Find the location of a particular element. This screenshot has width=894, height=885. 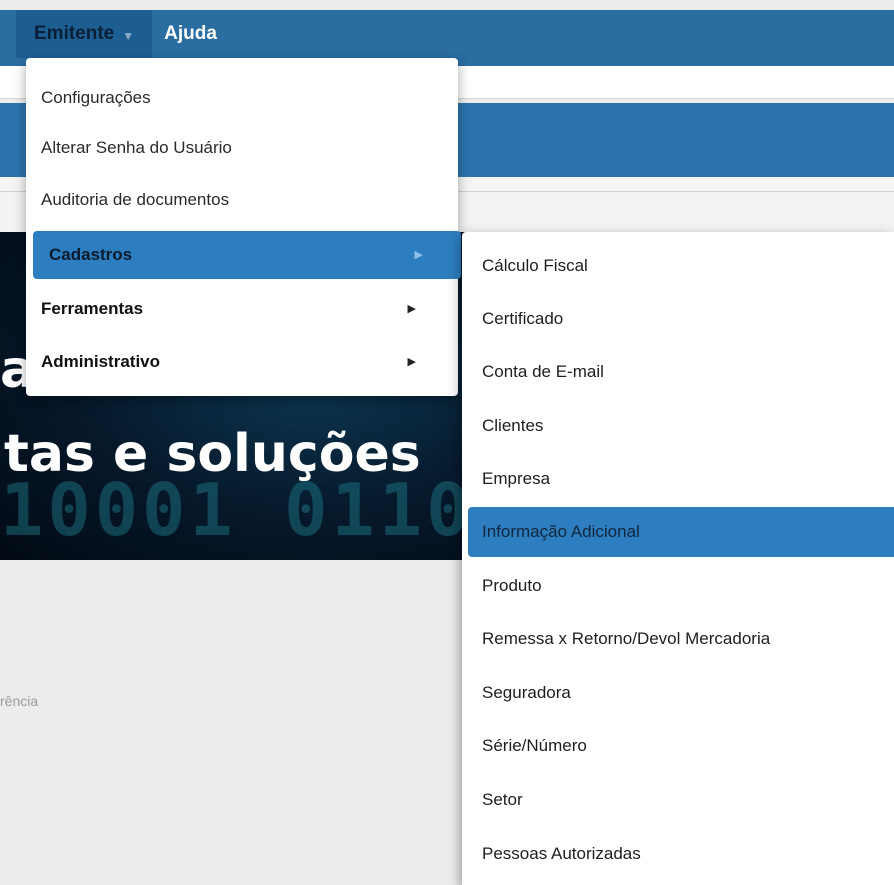

nav-ajuda-label: Ajuda is located at coordinates (190, 33).